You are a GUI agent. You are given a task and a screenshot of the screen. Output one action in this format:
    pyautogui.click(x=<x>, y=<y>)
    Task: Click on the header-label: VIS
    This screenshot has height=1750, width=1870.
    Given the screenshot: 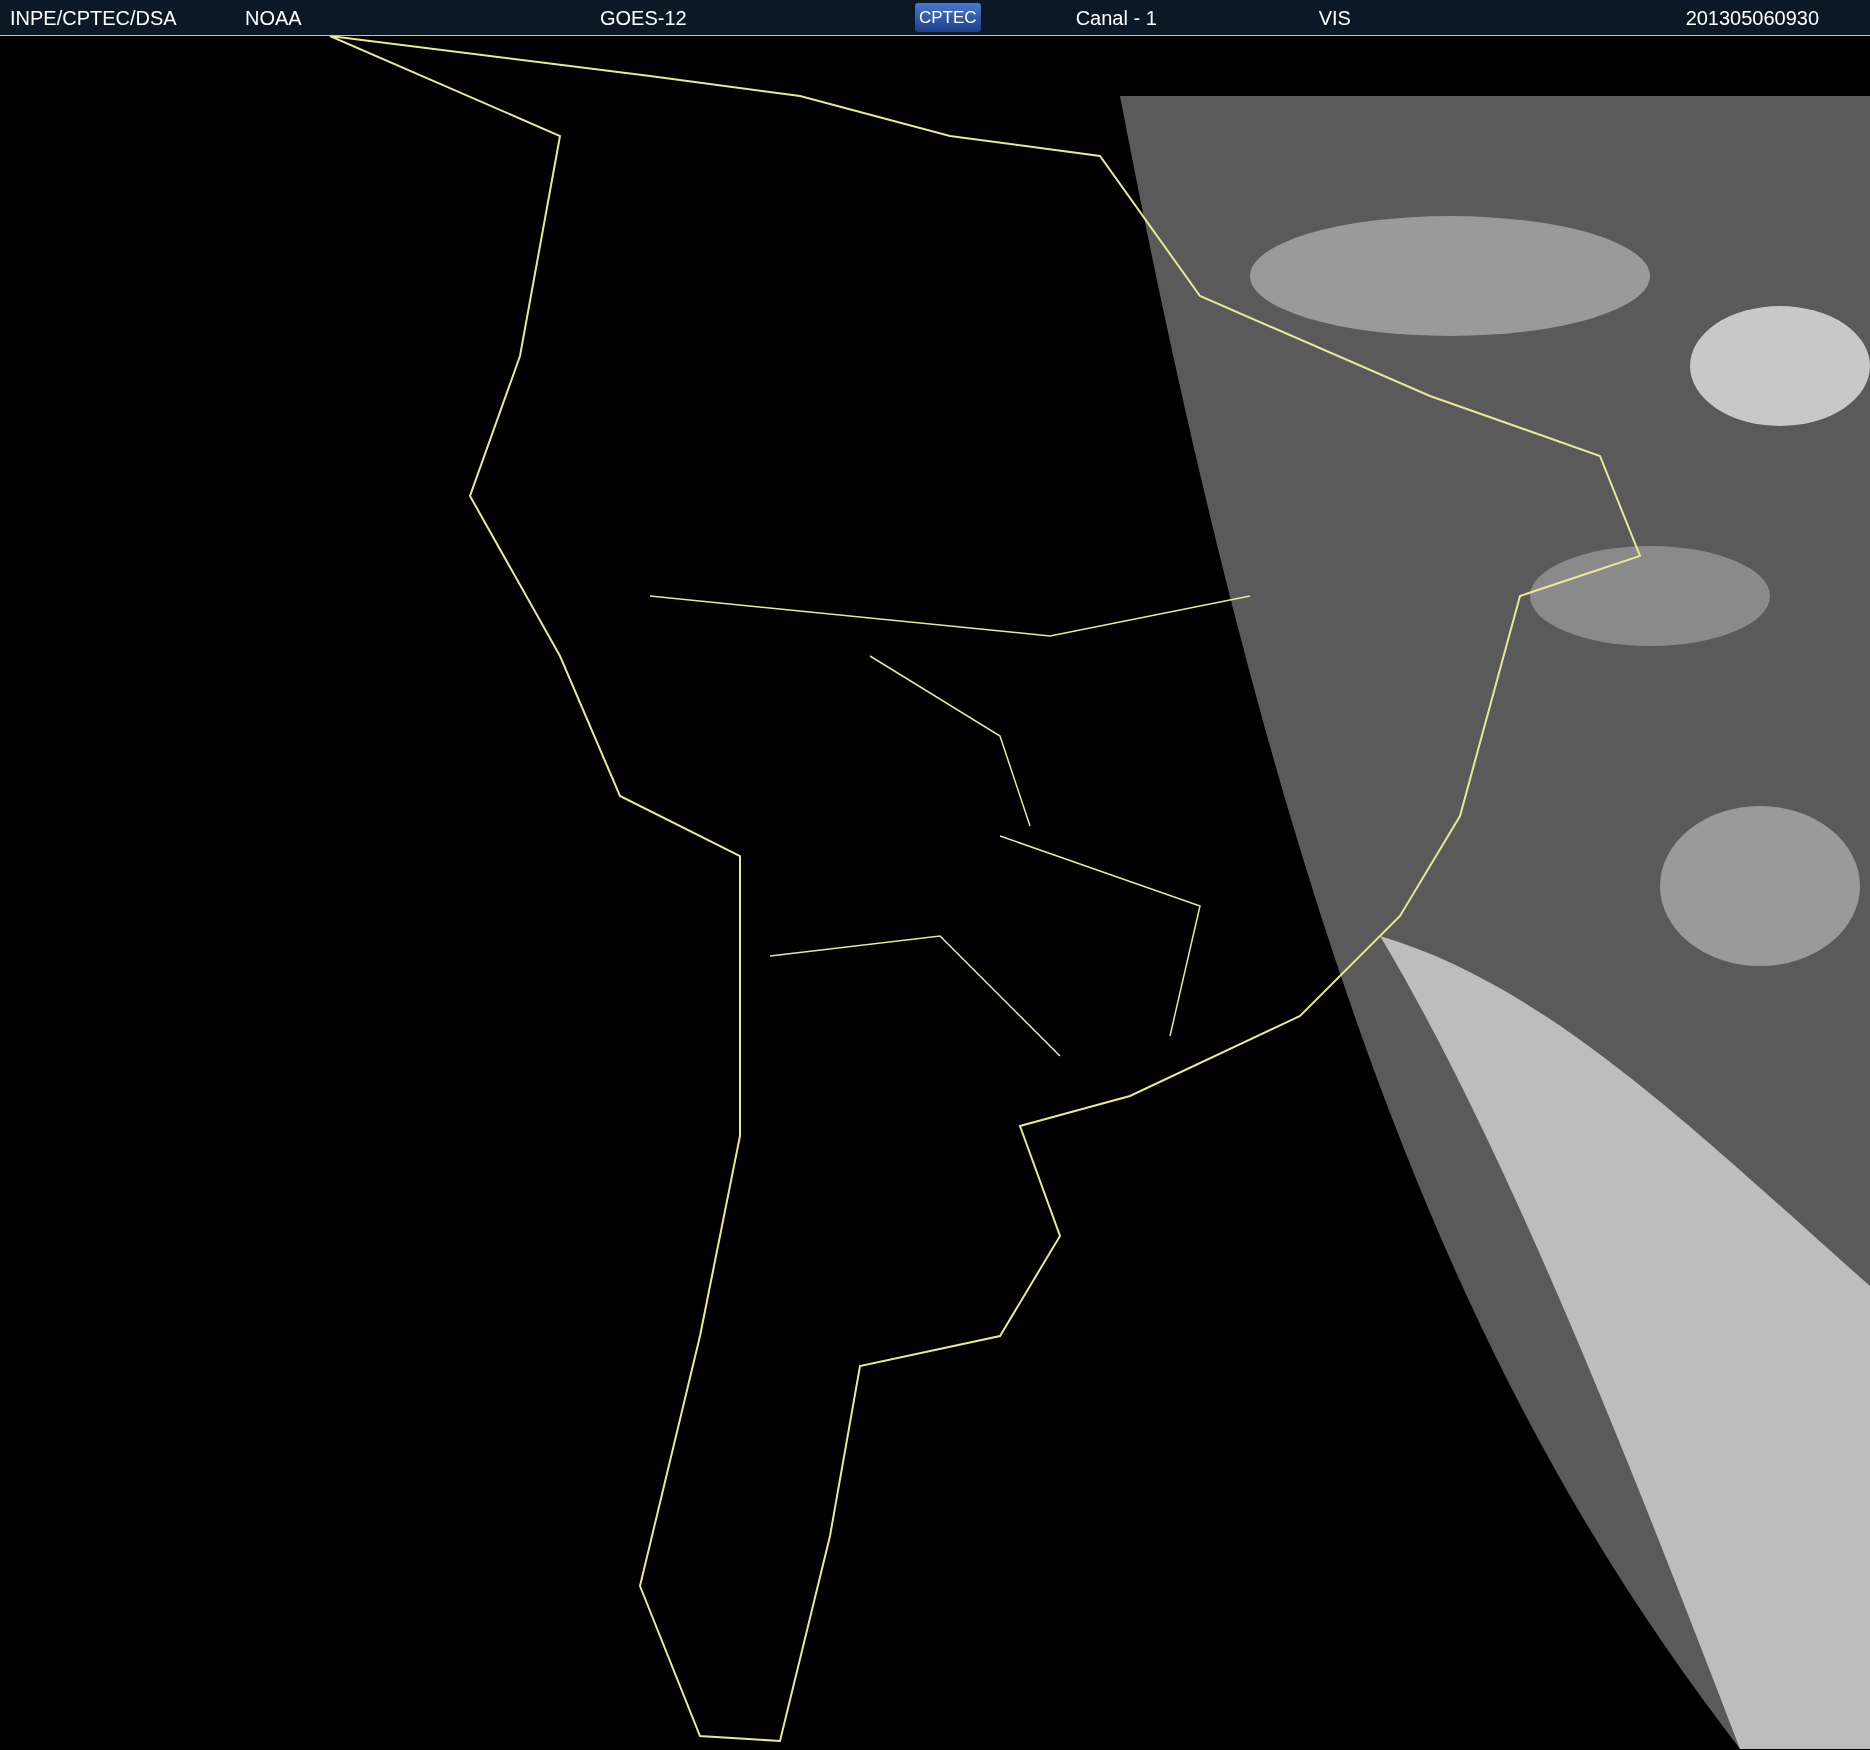 What is the action you would take?
    pyautogui.click(x=1335, y=18)
    